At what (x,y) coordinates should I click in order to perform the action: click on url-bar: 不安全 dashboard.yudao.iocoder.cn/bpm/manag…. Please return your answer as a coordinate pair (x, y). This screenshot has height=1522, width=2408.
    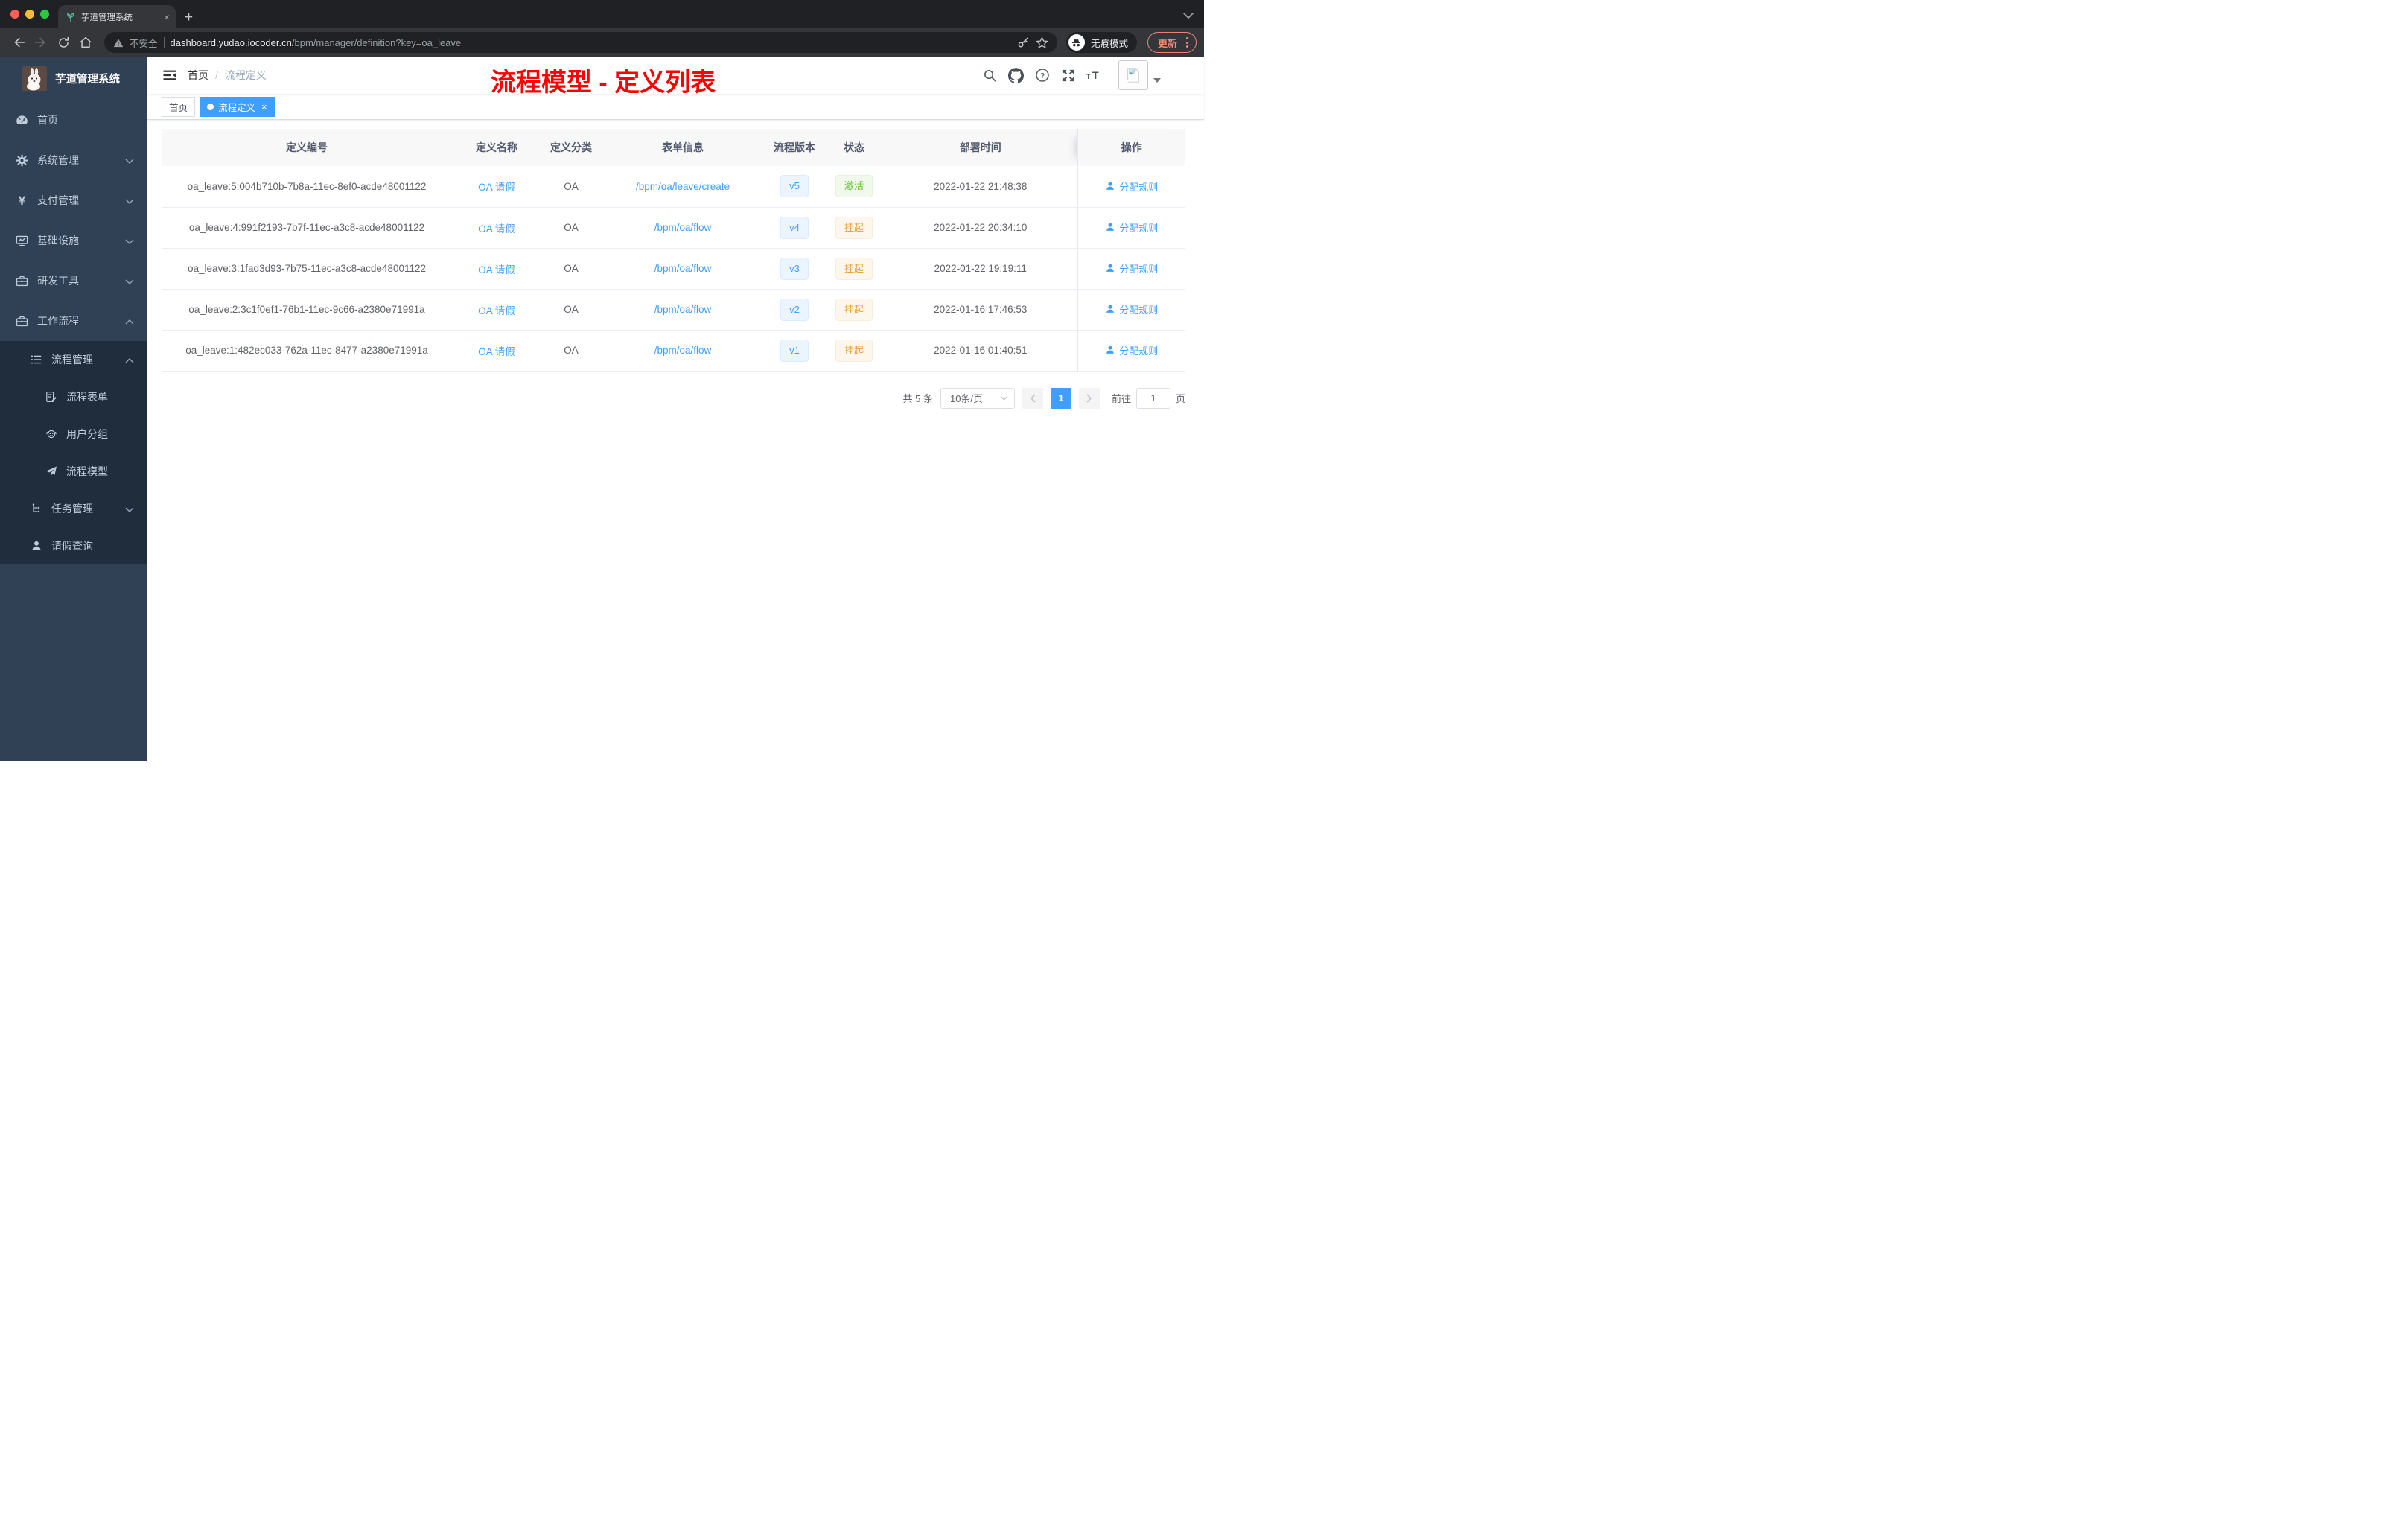
    Looking at the image, I should click on (580, 42).